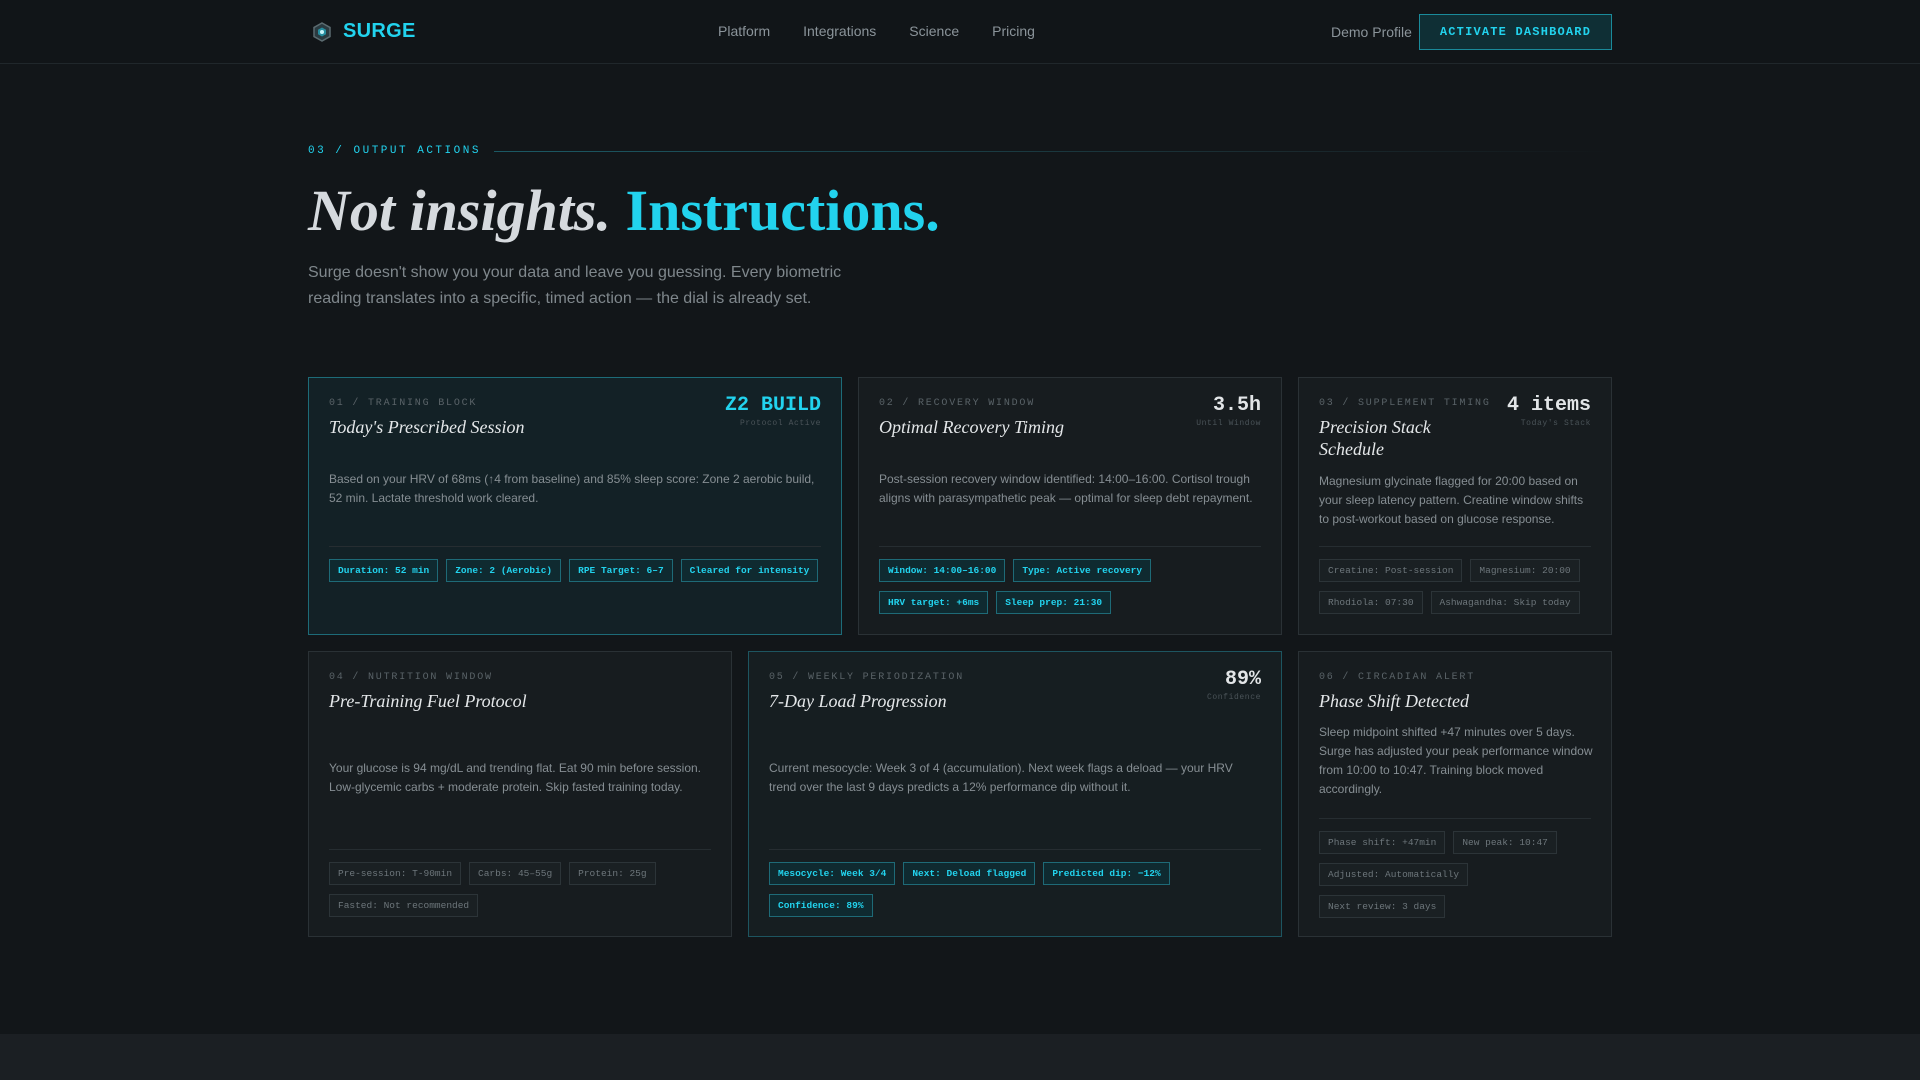 This screenshot has width=1920, height=1080. Describe the element at coordinates (942, 570) in the screenshot. I see `tag: Window: 14:00–16:00` at that location.